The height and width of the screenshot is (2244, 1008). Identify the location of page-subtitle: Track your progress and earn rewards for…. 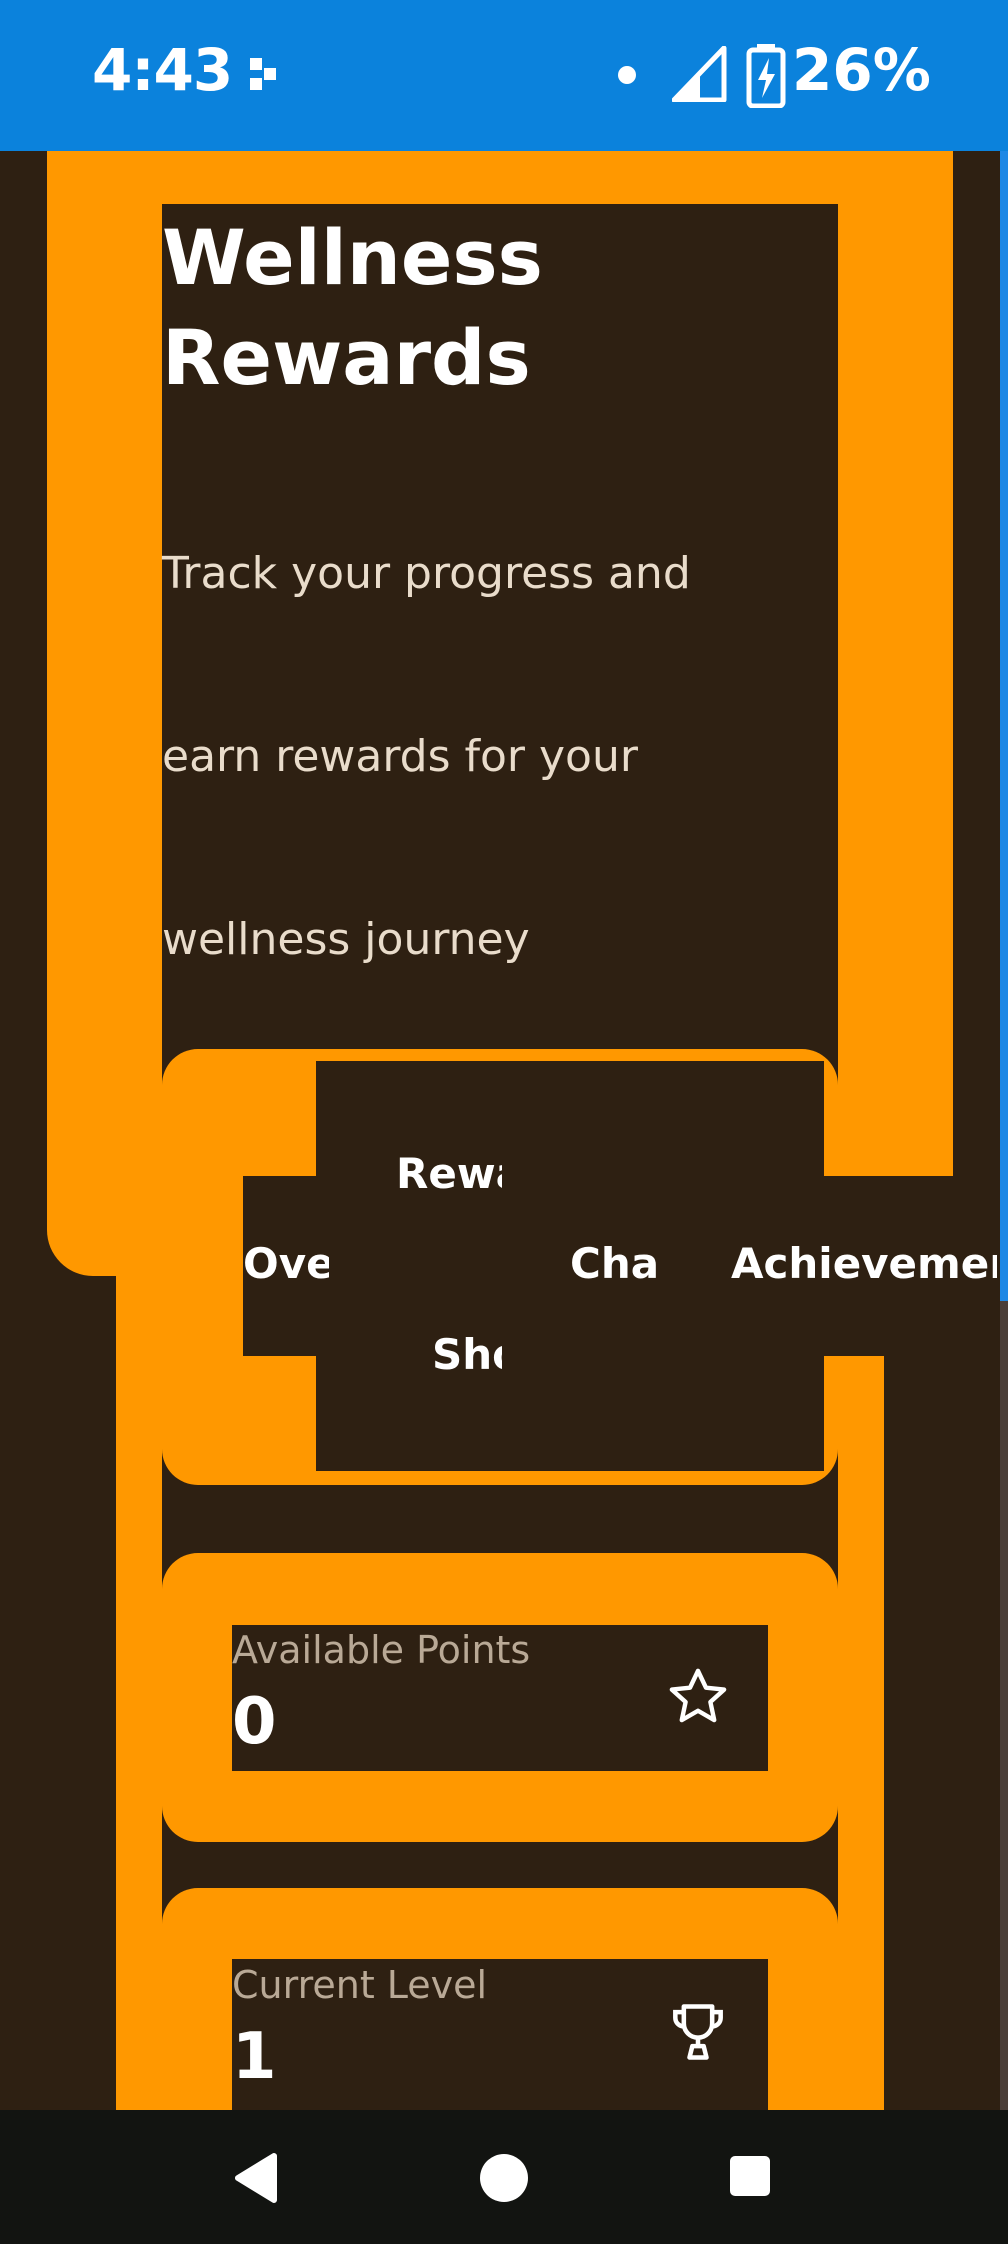
(426, 756).